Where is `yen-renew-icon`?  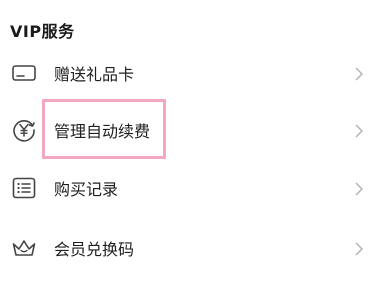
yen-renew-icon is located at coordinates (24, 130).